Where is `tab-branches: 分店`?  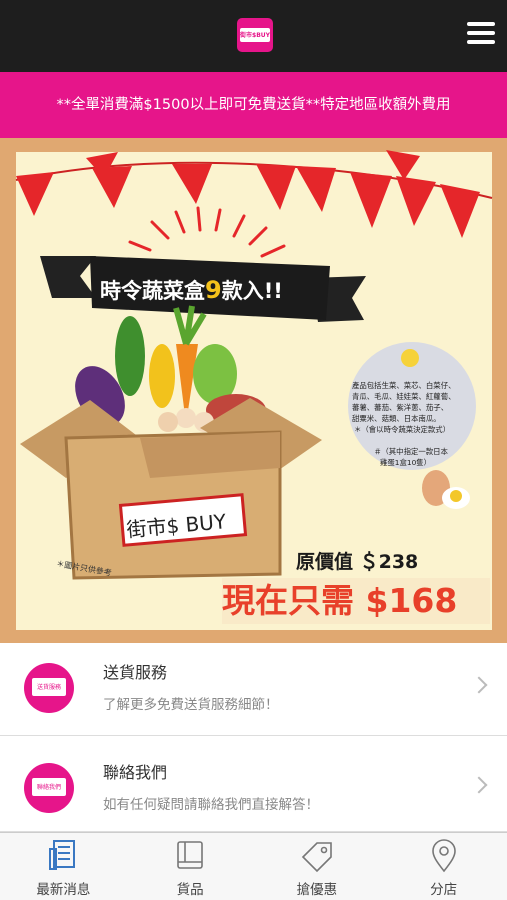 tab-branches: 分店 is located at coordinates (443, 866).